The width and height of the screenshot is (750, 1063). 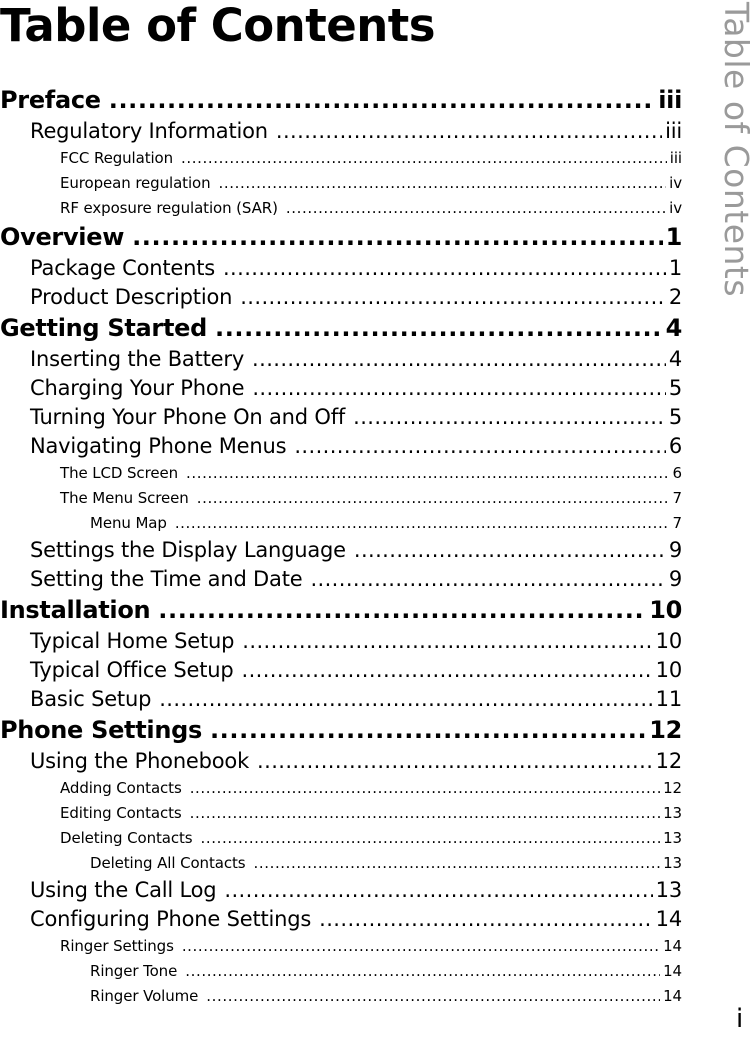 I want to click on toc-entry-level-2: Using the Phonebook 12, so click(x=341, y=761).